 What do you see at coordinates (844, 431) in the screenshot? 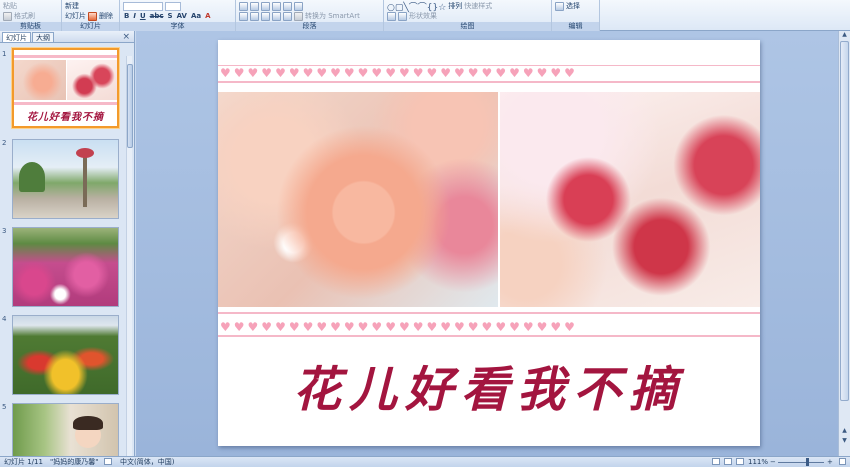
I see `prev-slide-icon: ▲` at bounding box center [844, 431].